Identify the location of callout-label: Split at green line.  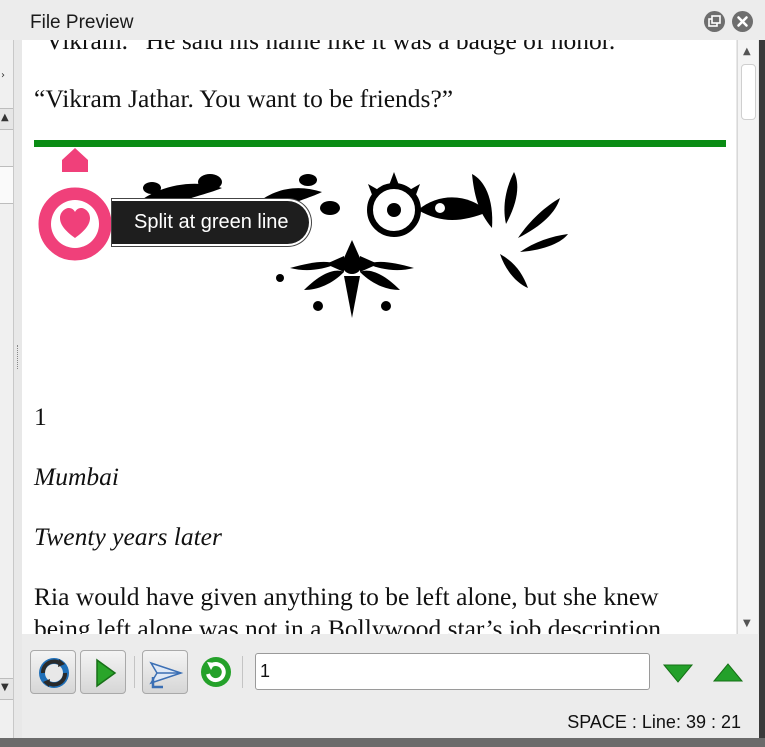
(211, 222).